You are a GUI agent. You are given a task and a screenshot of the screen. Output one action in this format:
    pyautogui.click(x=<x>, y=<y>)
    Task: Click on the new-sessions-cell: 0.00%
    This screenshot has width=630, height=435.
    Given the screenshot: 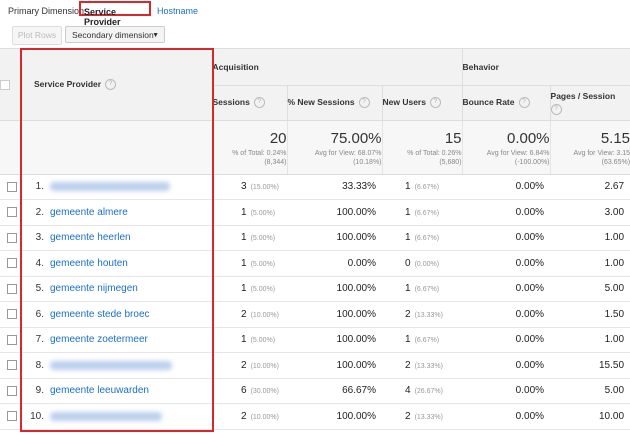 What is the action you would take?
    pyautogui.click(x=334, y=263)
    